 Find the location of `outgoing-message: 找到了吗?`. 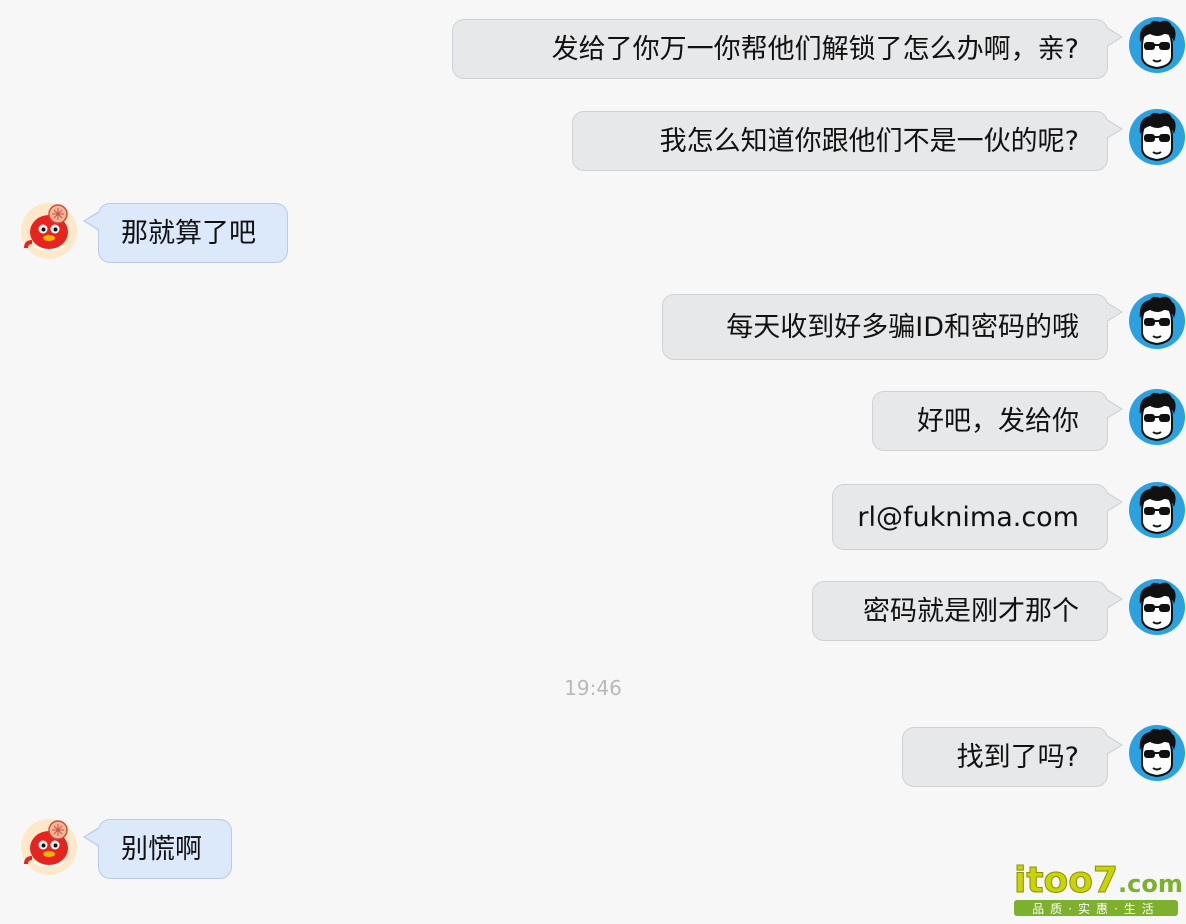

outgoing-message: 找到了吗? is located at coordinates (1012, 757).